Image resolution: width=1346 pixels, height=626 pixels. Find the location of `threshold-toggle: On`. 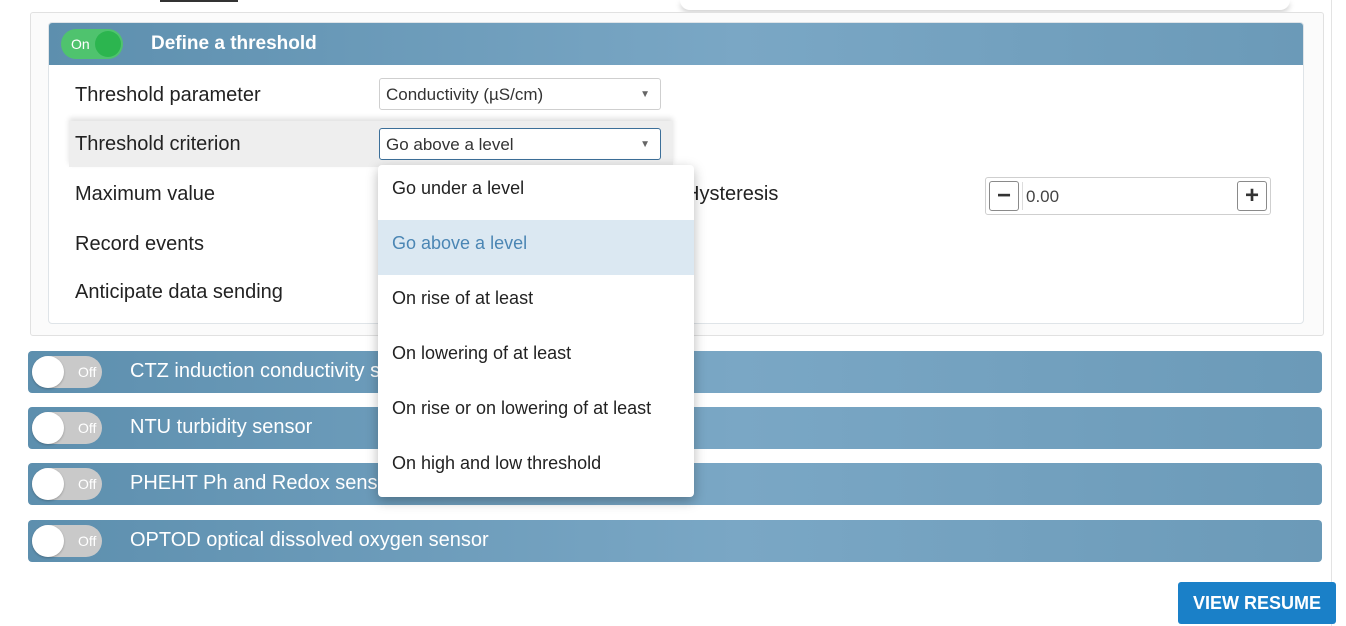

threshold-toggle: On is located at coordinates (92, 44).